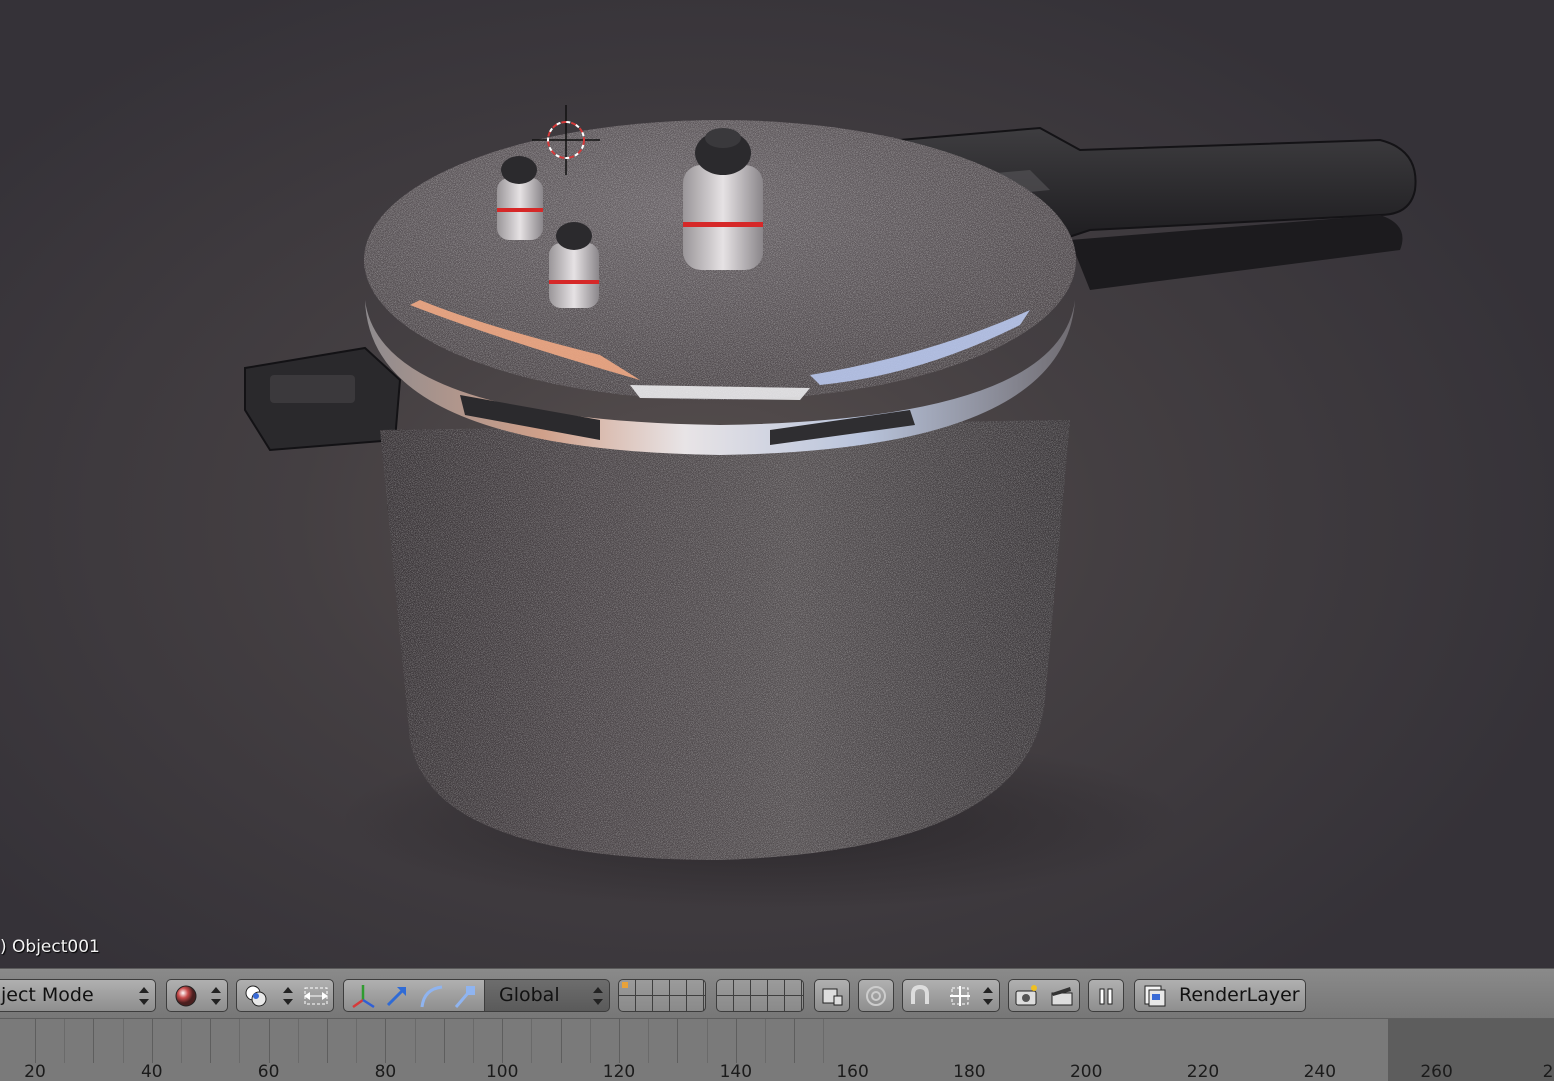  Describe the element at coordinates (316, 995) in the screenshot. I see `manipulator-icon` at that location.